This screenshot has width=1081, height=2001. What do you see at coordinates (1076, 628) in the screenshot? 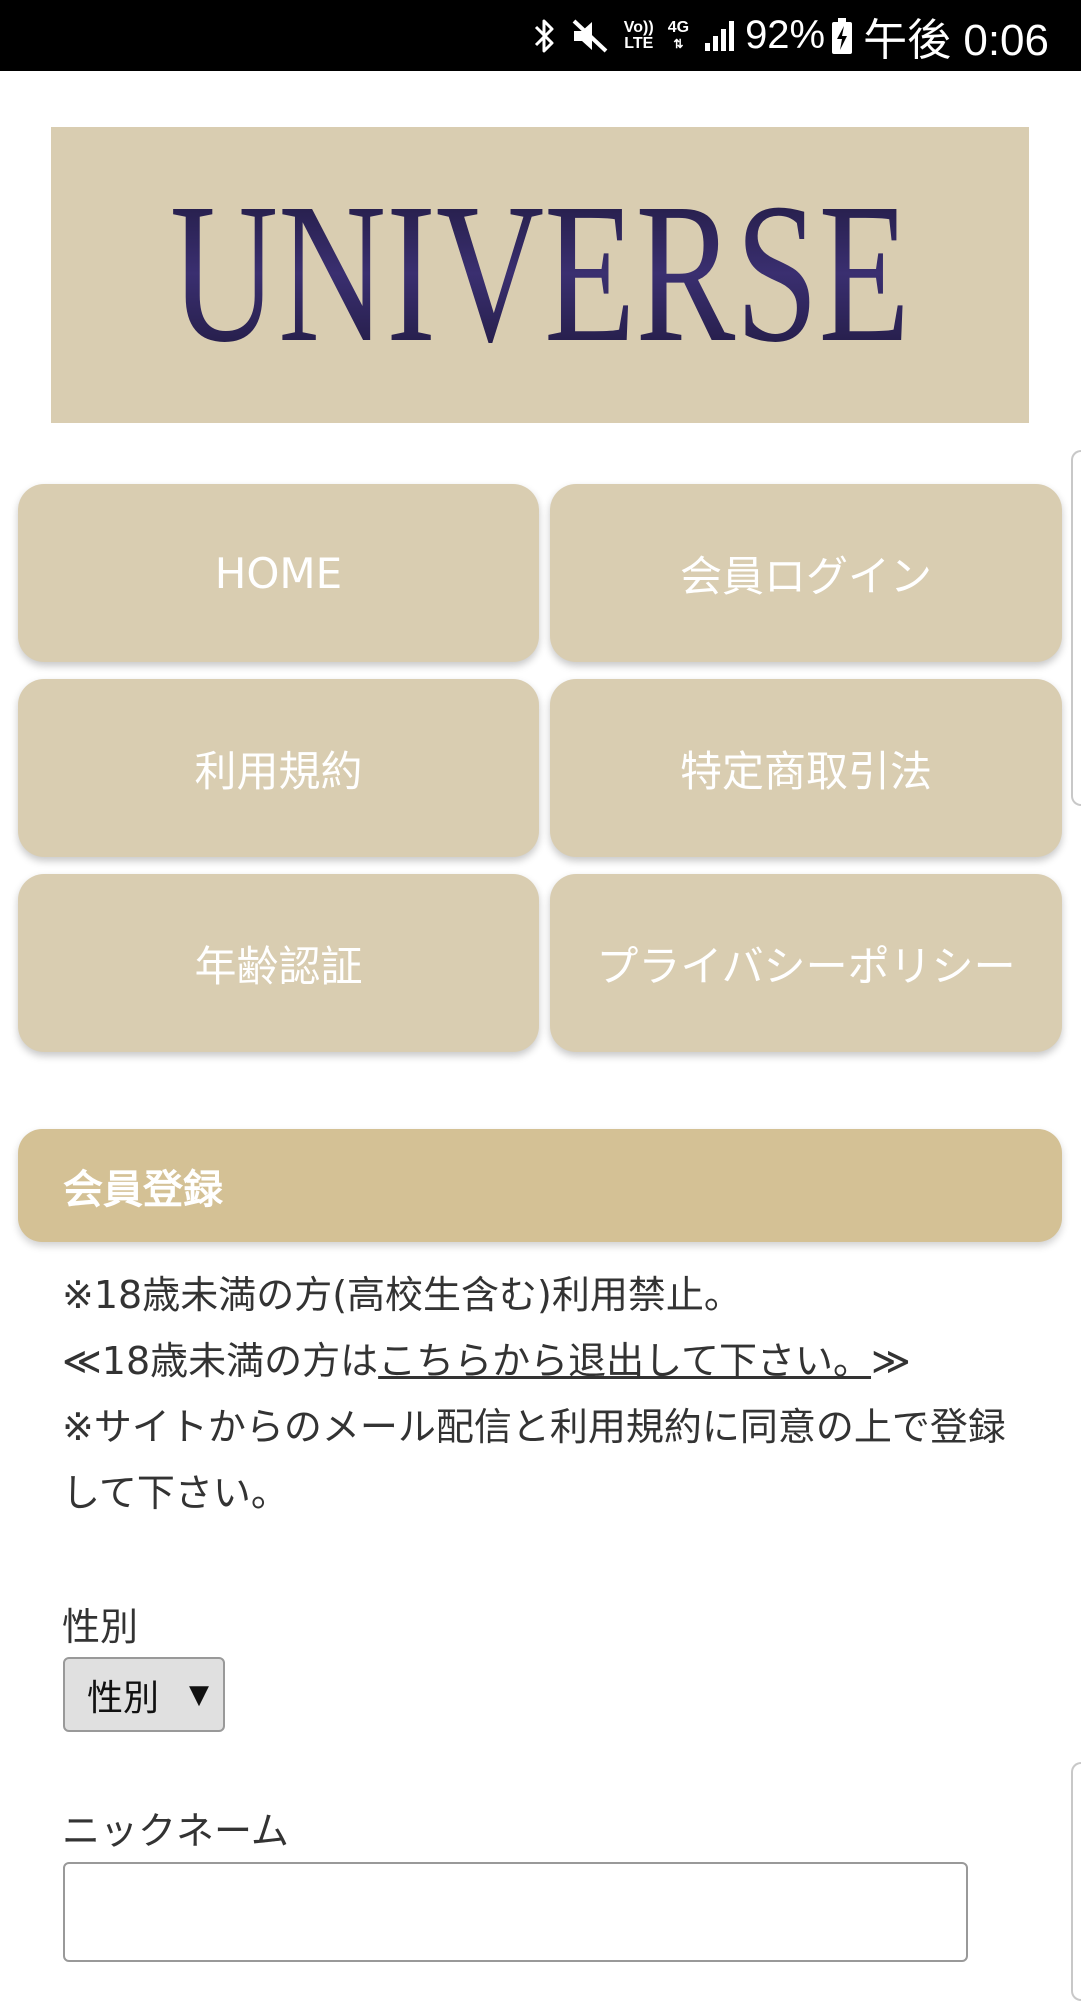
I see `scrollbar-indicator-top` at bounding box center [1076, 628].